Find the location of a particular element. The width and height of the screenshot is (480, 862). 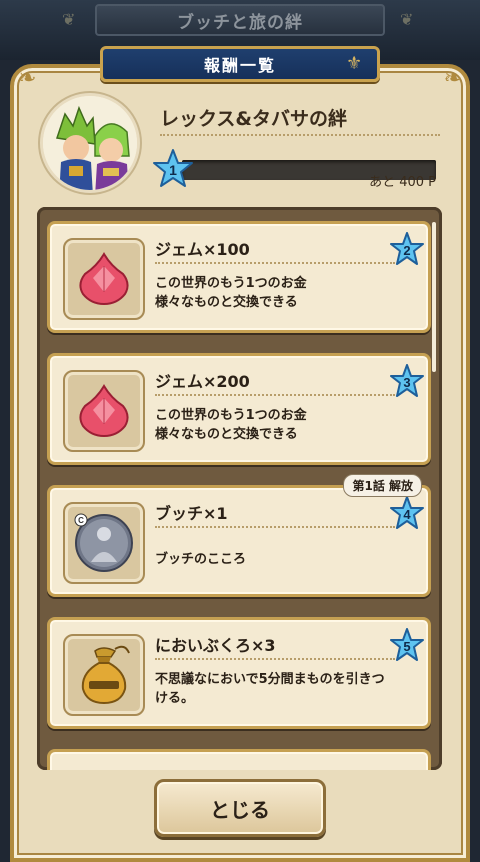

svg-text: 4 is located at coordinates (407, 514).